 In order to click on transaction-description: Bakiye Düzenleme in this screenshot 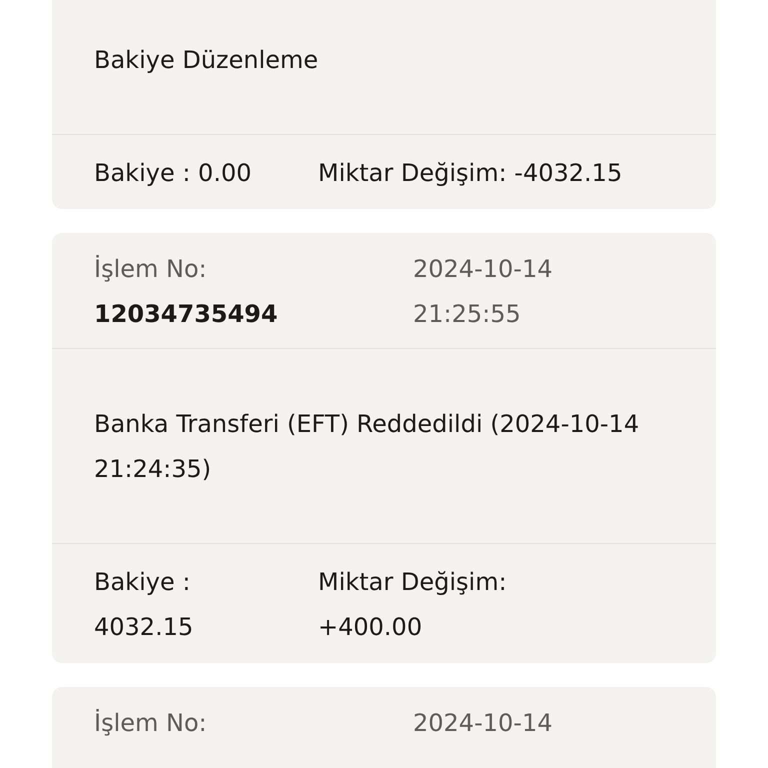, I will do `click(207, 60)`.